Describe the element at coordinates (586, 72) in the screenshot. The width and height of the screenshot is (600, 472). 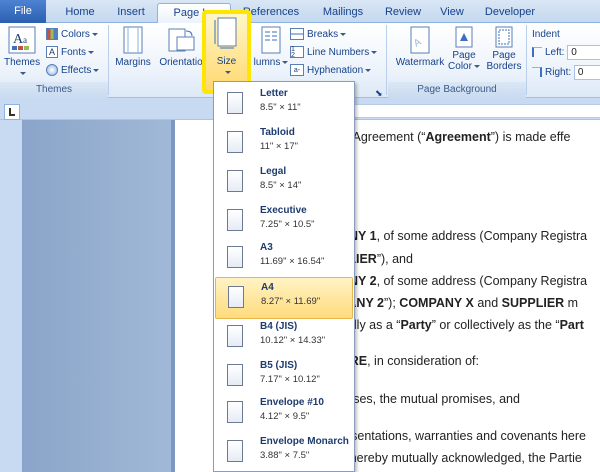
I see `indent-right-input: 0` at that location.